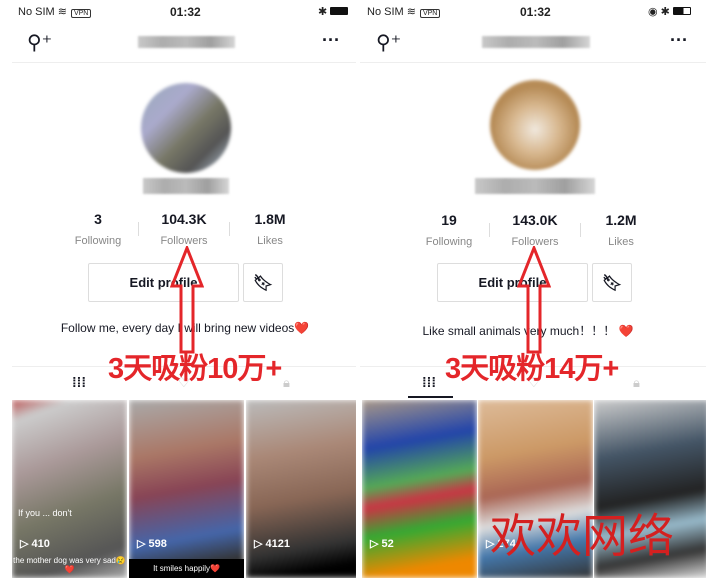 The width and height of the screenshot is (713, 580). I want to click on stat-value: 104.3K, so click(184, 219).